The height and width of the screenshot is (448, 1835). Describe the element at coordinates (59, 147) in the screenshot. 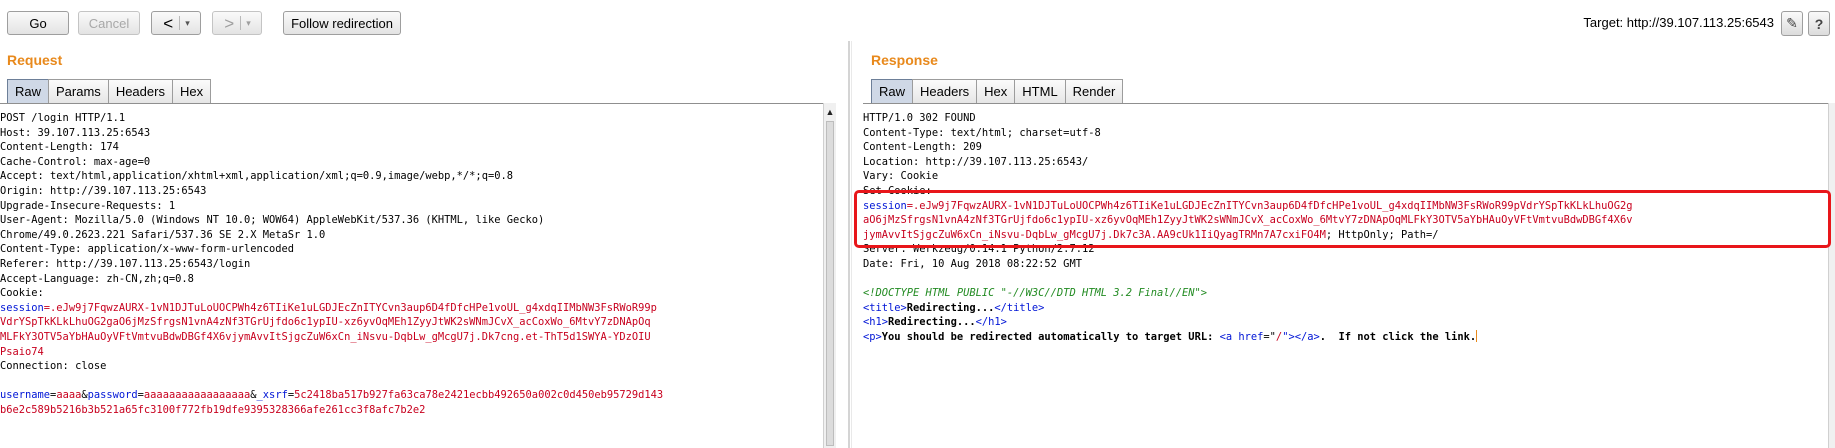

I see `request-token: Content-Length: 174` at that location.